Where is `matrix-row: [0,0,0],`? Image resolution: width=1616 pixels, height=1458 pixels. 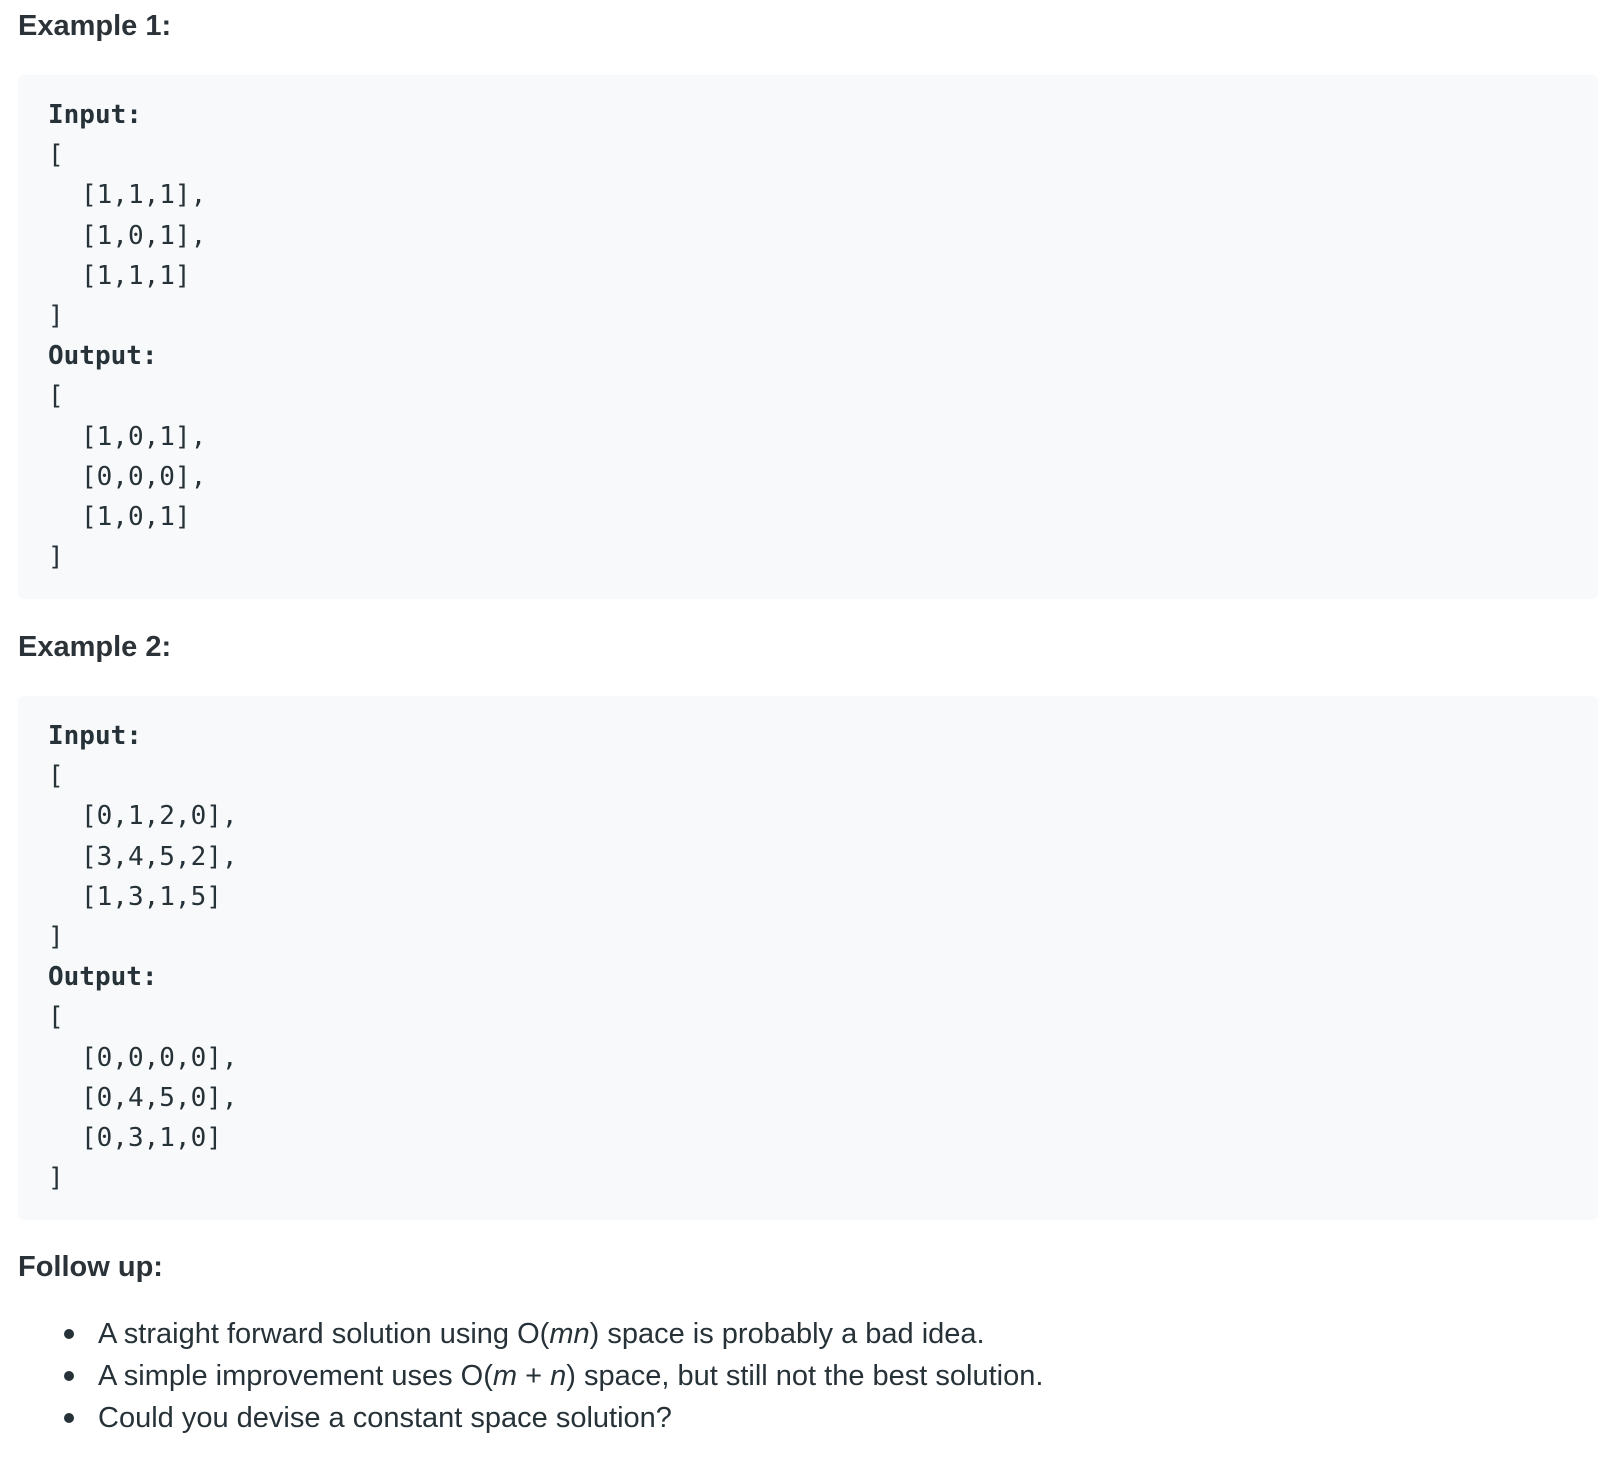
matrix-row: [0,0,0], is located at coordinates (144, 476).